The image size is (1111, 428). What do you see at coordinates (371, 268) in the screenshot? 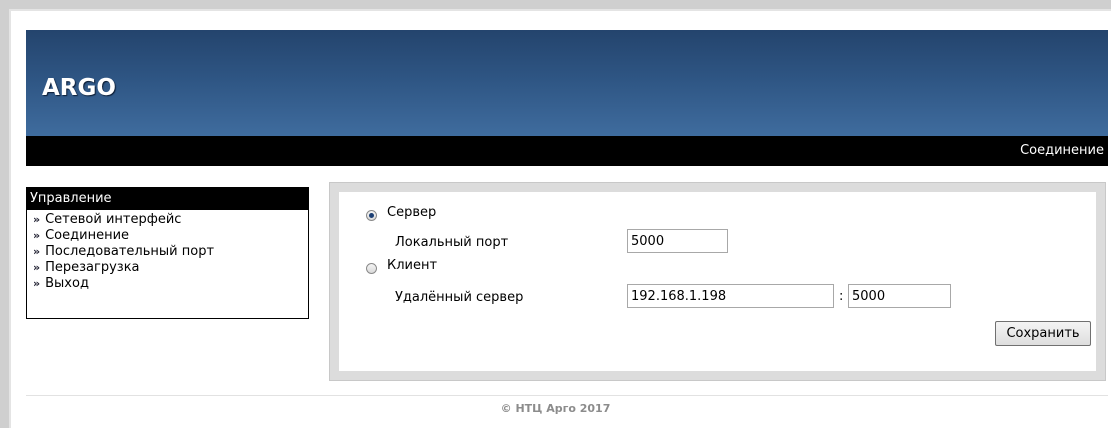
I see `client-radio` at bounding box center [371, 268].